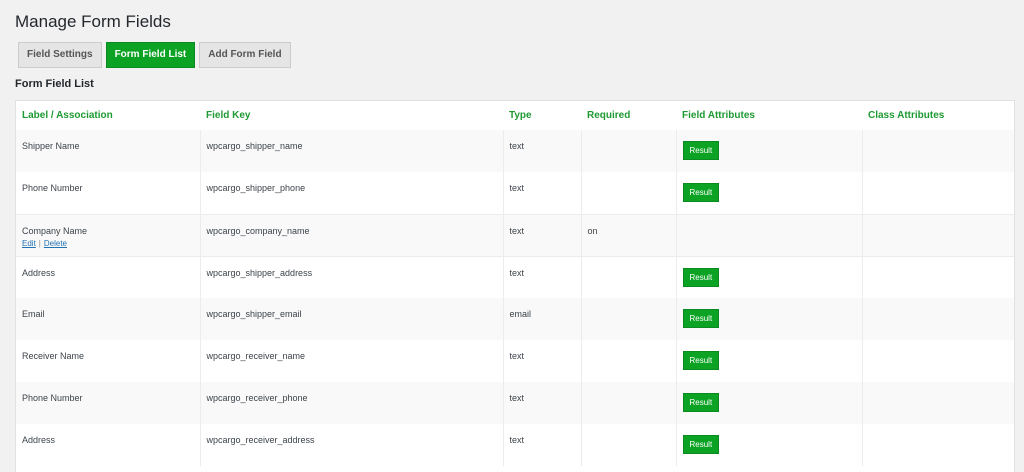 The image size is (1024, 472). What do you see at coordinates (254, 146) in the screenshot?
I see `cell-field-key-text: wpcargo_shipper_name` at bounding box center [254, 146].